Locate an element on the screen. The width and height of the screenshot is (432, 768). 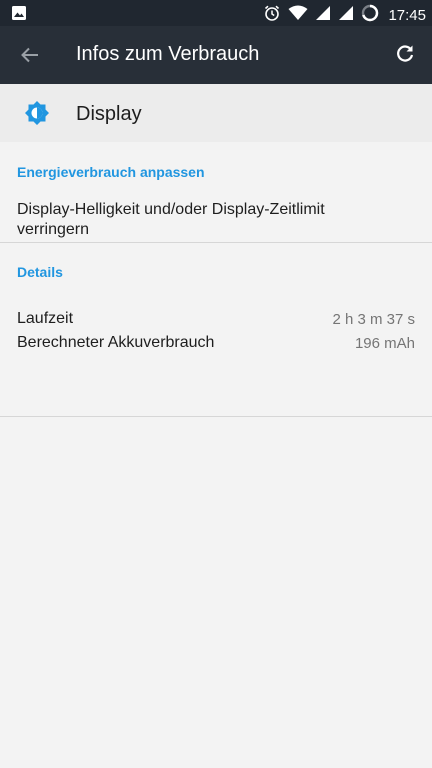
app-name: Display is located at coordinates (109, 114).